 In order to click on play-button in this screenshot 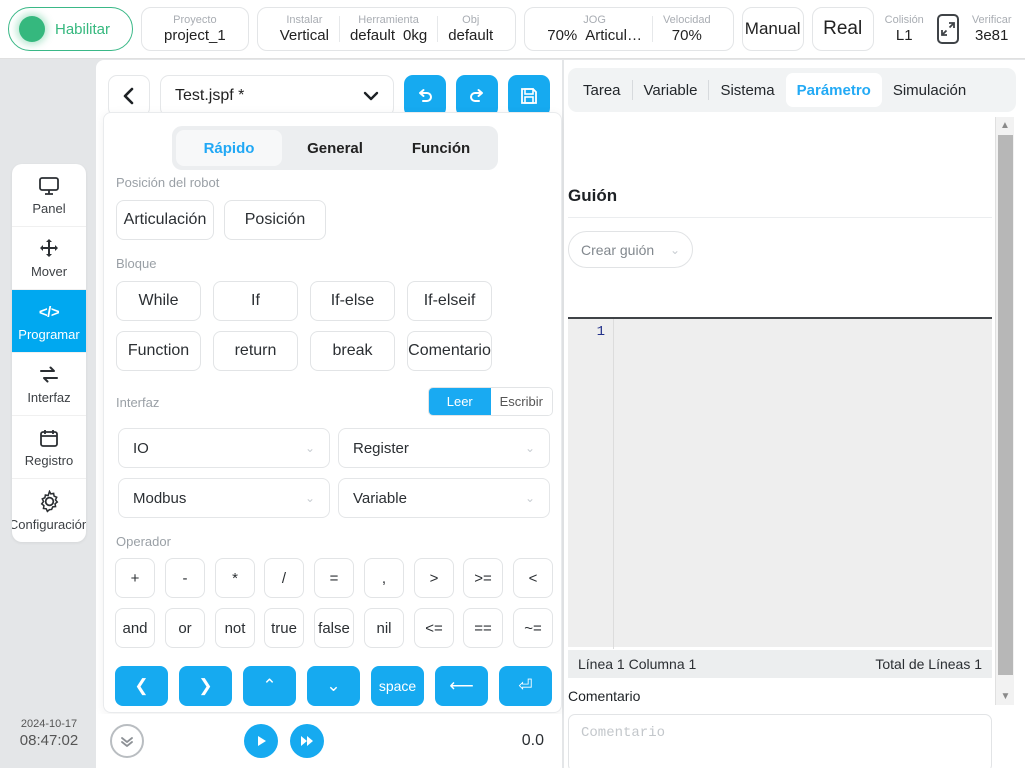, I will do `click(261, 741)`.